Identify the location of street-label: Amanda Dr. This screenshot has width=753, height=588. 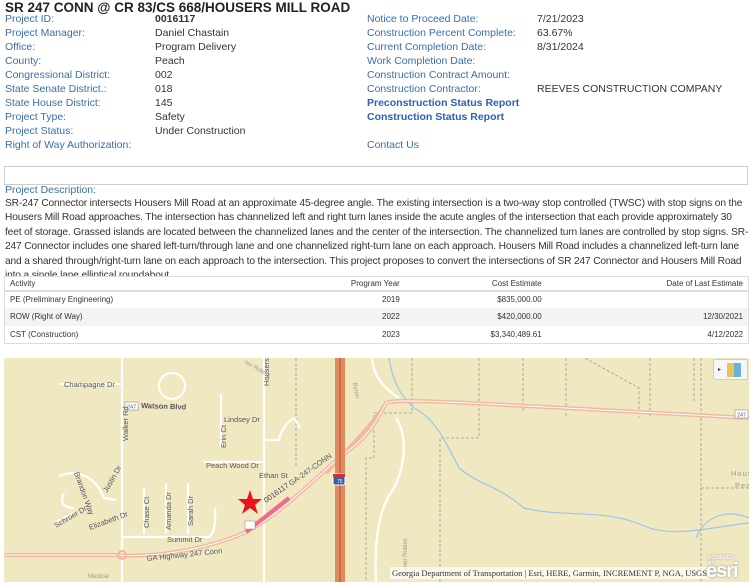
(168, 511).